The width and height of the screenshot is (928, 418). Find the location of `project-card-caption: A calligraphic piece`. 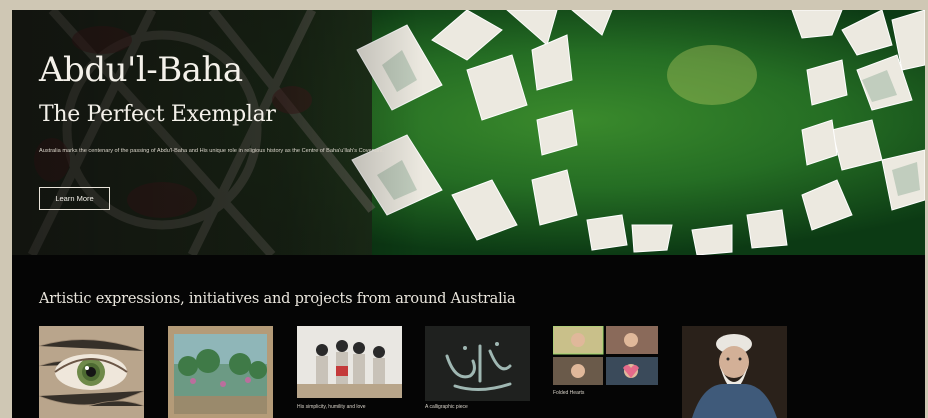

project-card-caption: A calligraphic piece is located at coordinates (446, 407).